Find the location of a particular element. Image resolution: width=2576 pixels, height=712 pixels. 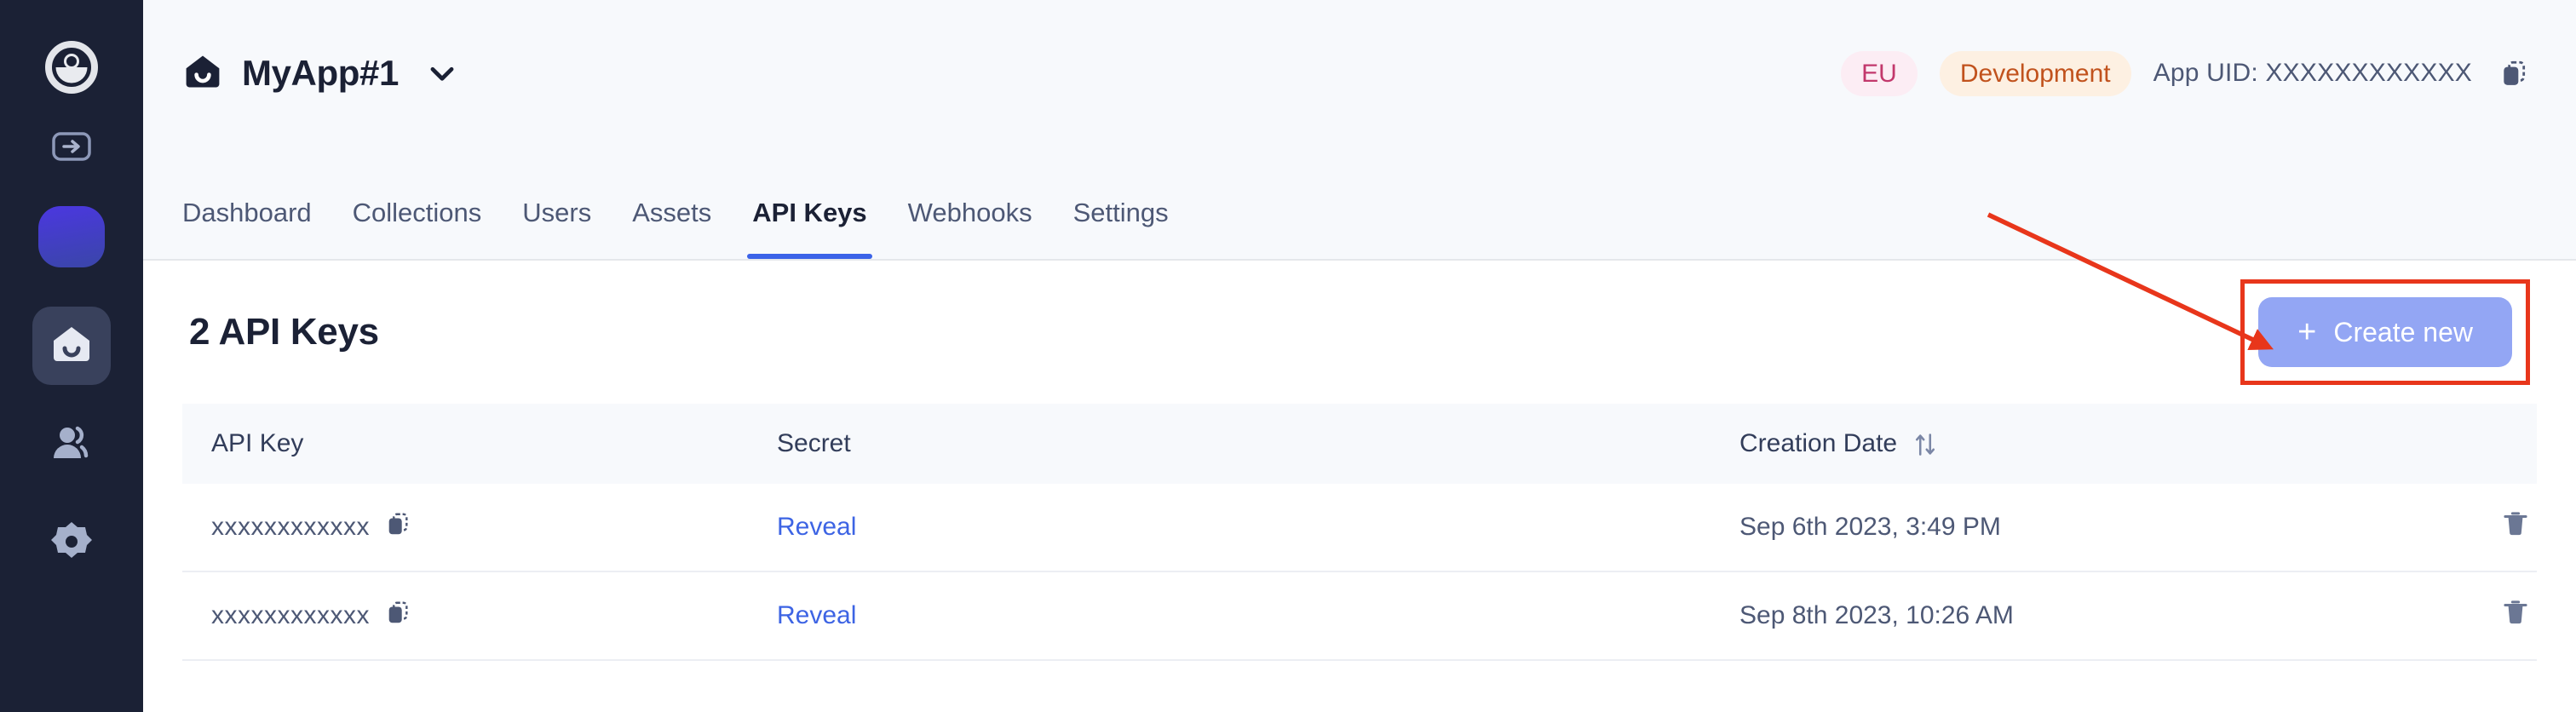

app-switcher: MyApp#1 is located at coordinates (320, 74).